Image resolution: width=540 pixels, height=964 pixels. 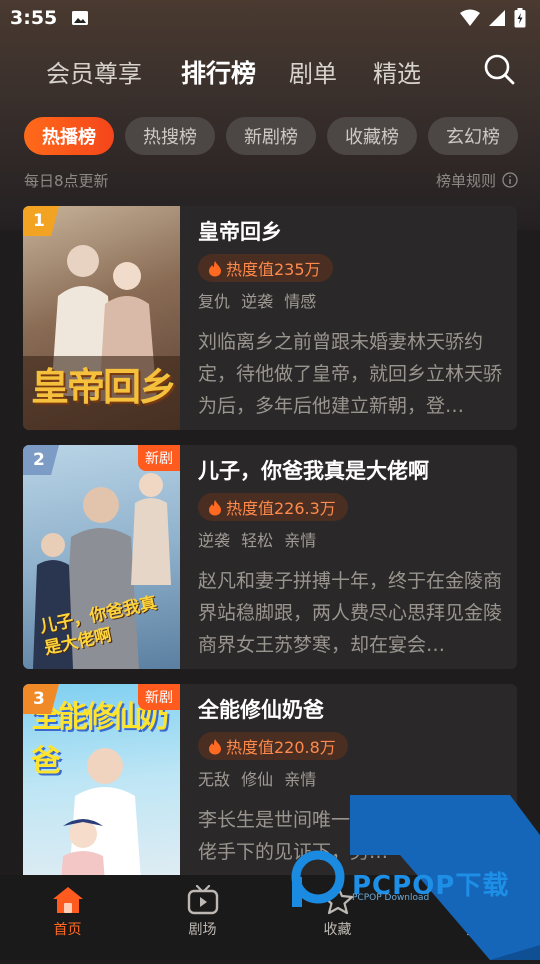 I want to click on nav-home: 首页, so click(x=67, y=917).